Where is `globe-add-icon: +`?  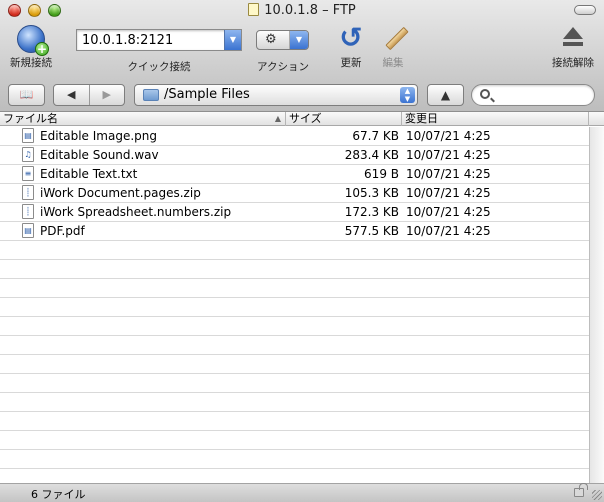
globe-add-icon: + is located at coordinates (33, 40).